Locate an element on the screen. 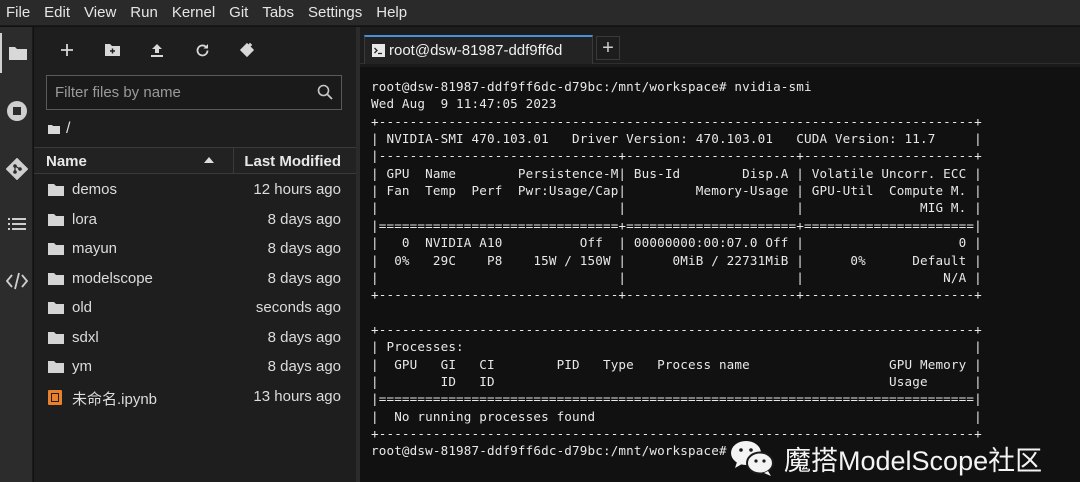  running-sessions-tab is located at coordinates (16, 111).